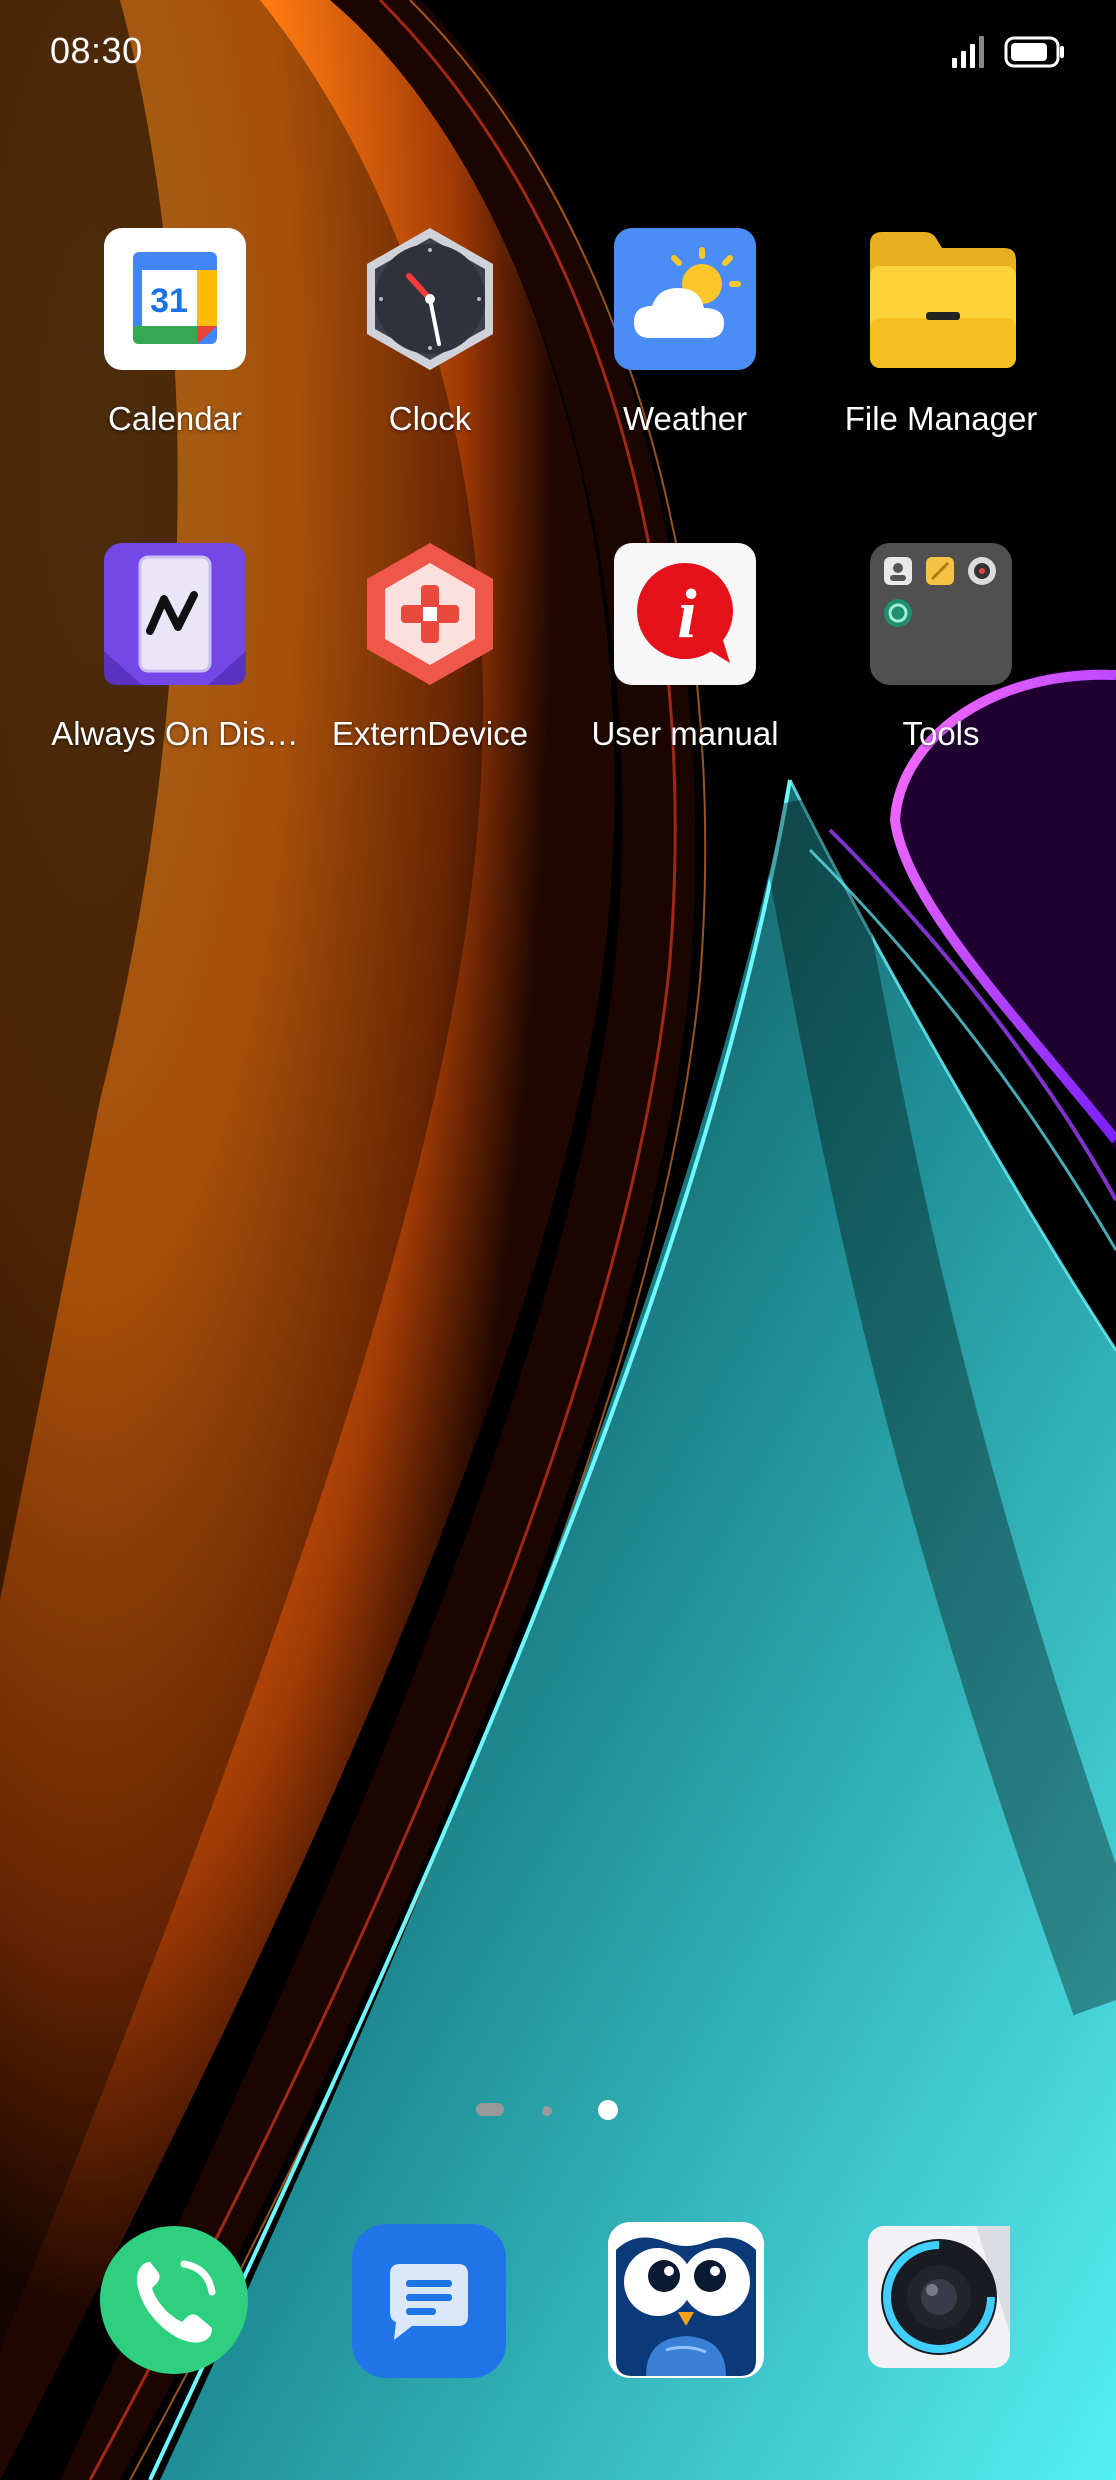 The image size is (1116, 2480). What do you see at coordinates (942, 299) in the screenshot?
I see `folder-icon` at bounding box center [942, 299].